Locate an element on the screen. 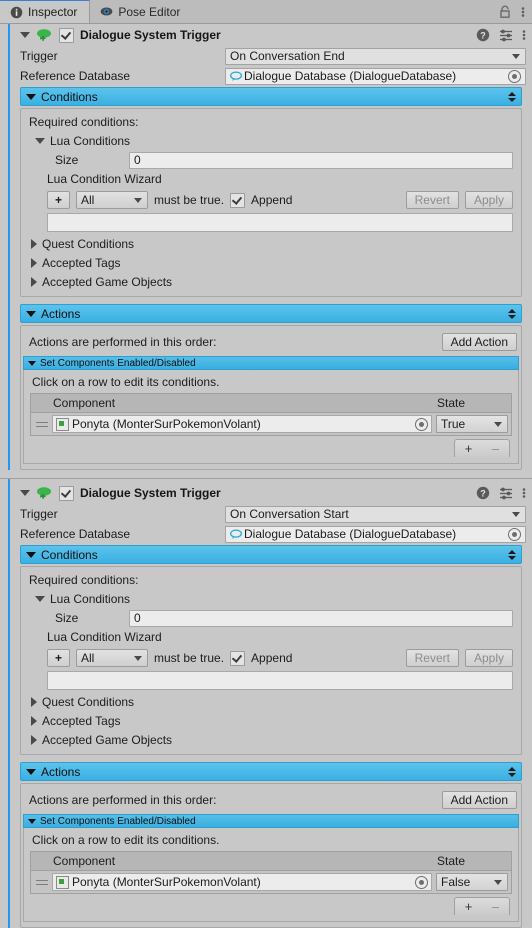  table-row: Ponyta (MonterSurPokemonVolant) True is located at coordinates (271, 424).